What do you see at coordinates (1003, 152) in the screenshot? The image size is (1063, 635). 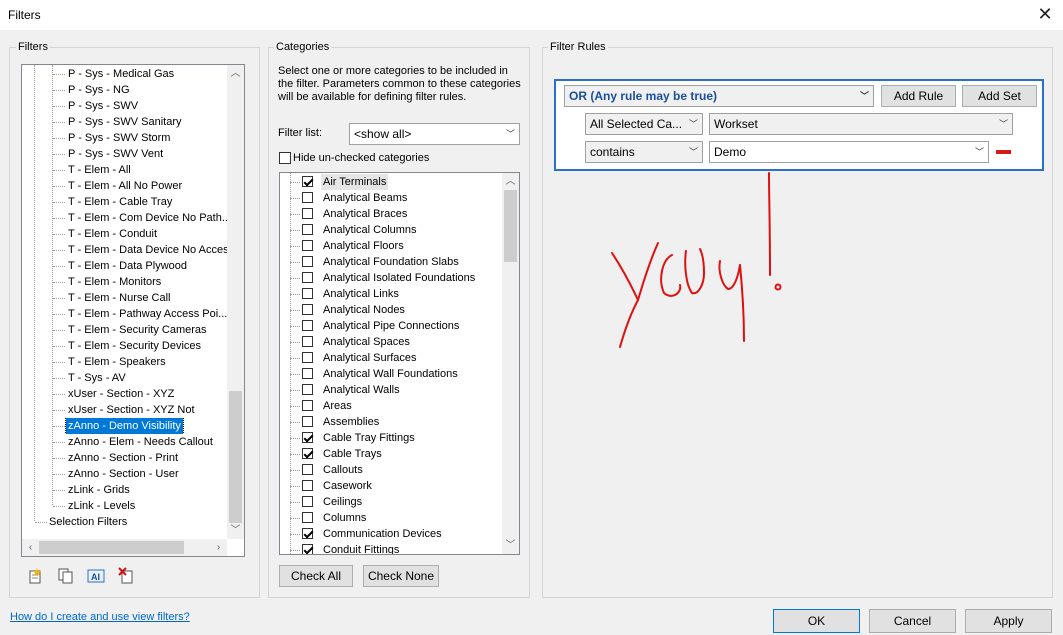 I see `remove-rule-icon` at bounding box center [1003, 152].